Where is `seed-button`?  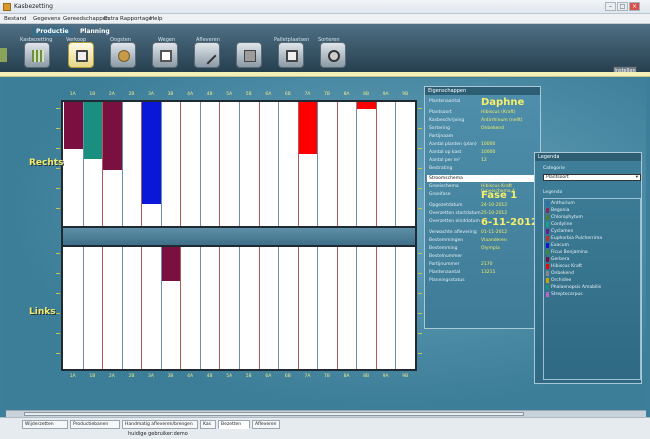
seed-button is located at coordinates (123, 55).